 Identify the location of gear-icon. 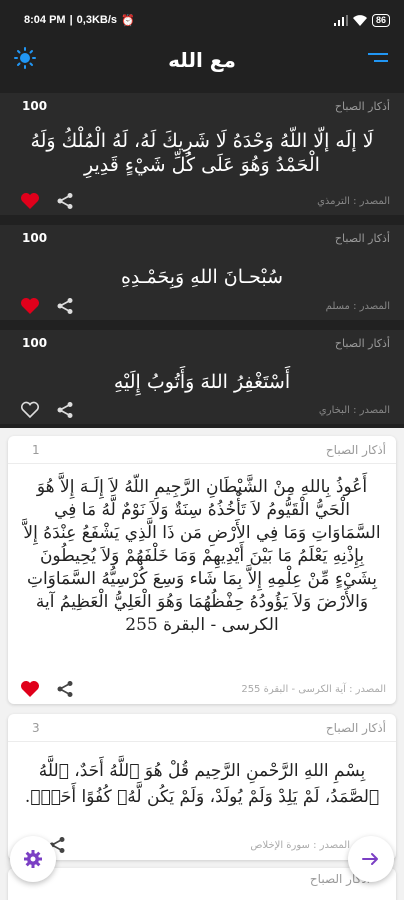
(33, 859).